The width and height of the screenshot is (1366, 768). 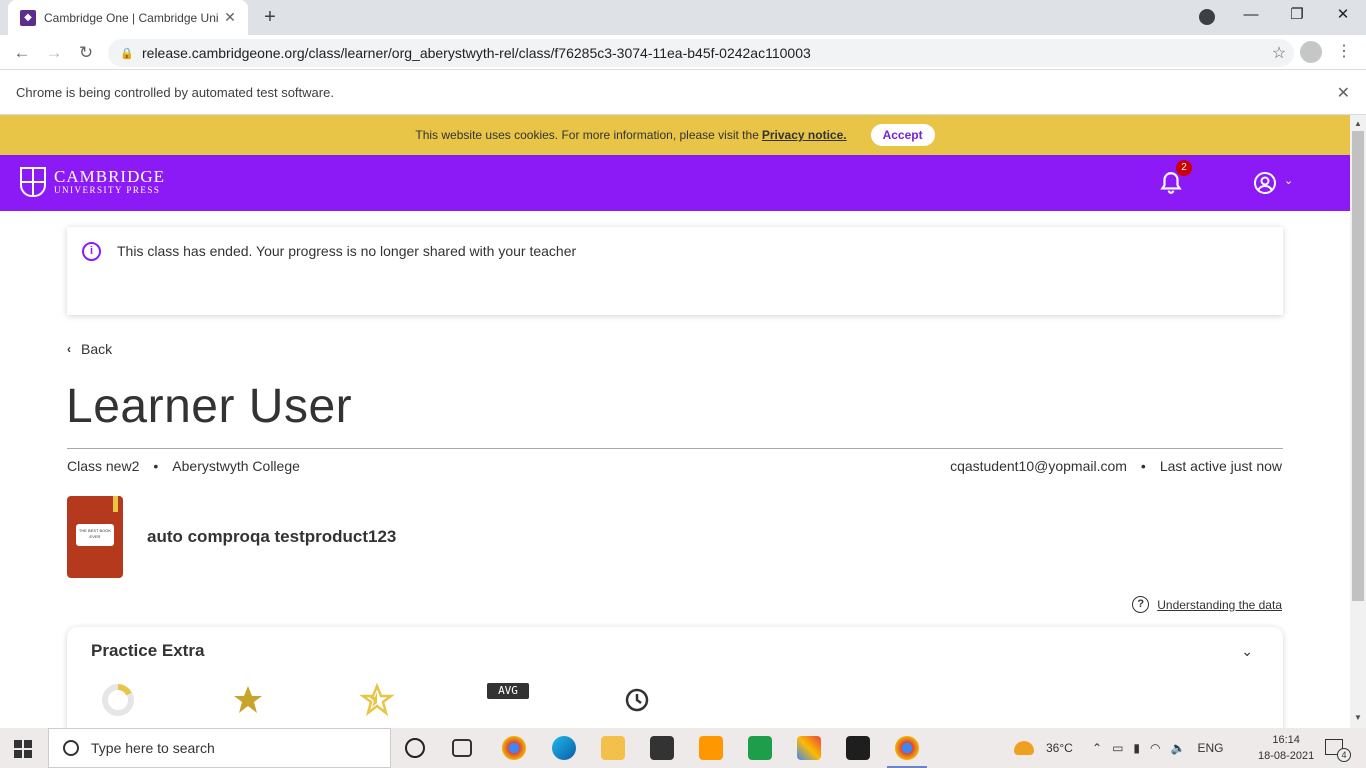 I want to click on chrome-active-icon, so click(x=907, y=752).